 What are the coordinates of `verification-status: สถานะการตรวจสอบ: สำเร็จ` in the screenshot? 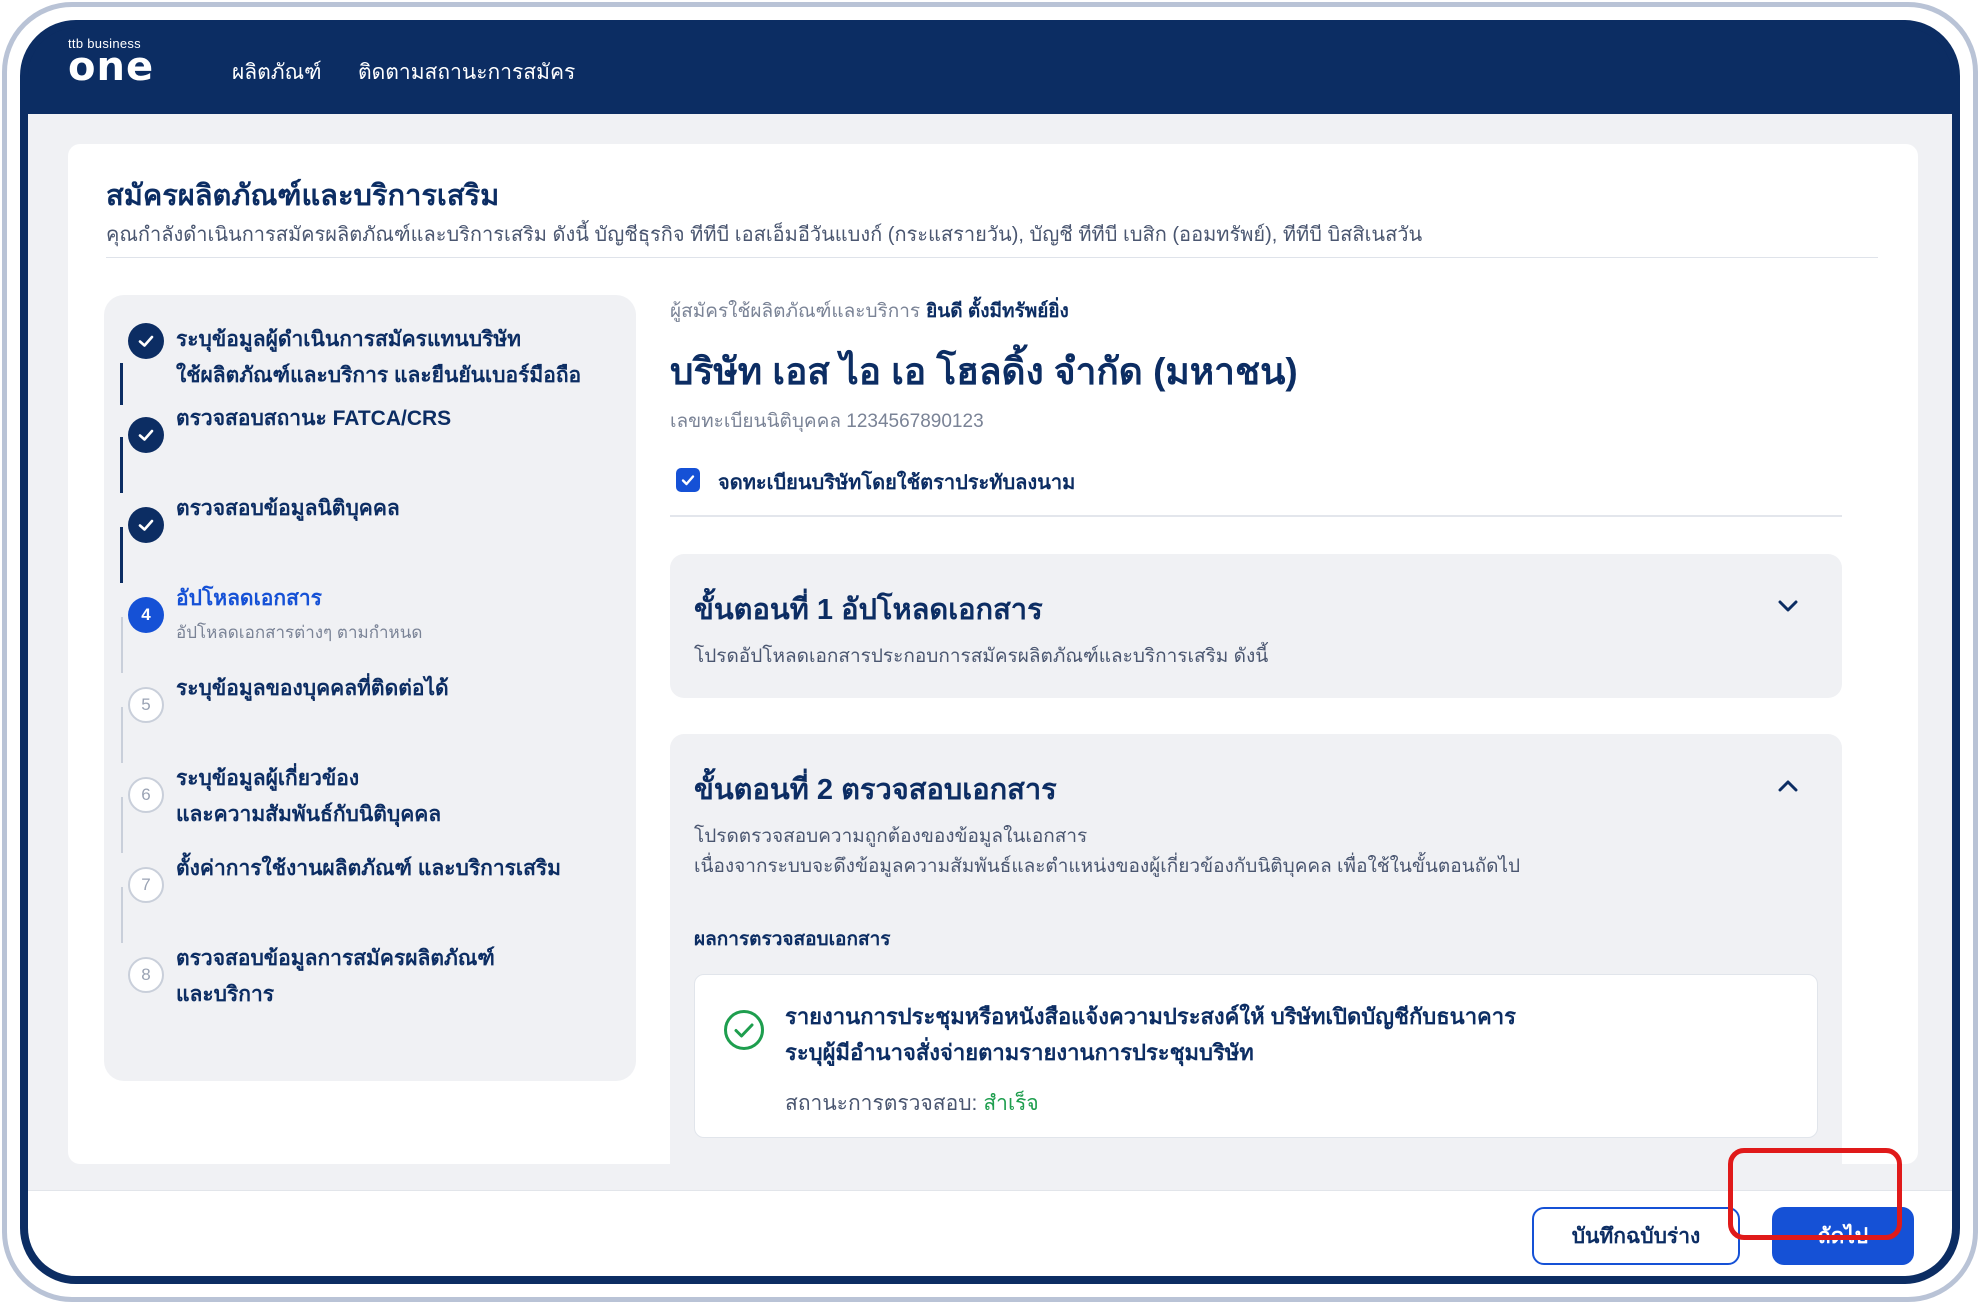 It's located at (912, 1103).